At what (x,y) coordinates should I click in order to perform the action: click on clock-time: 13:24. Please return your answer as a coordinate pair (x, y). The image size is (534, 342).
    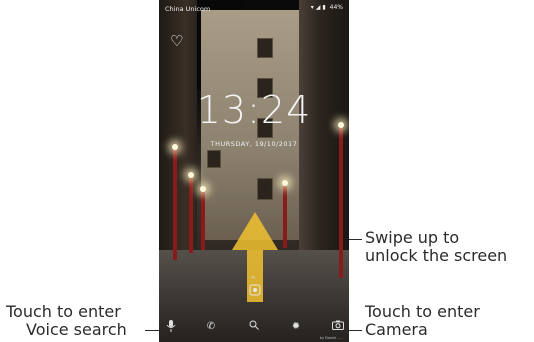
    Looking at the image, I should click on (254, 110).